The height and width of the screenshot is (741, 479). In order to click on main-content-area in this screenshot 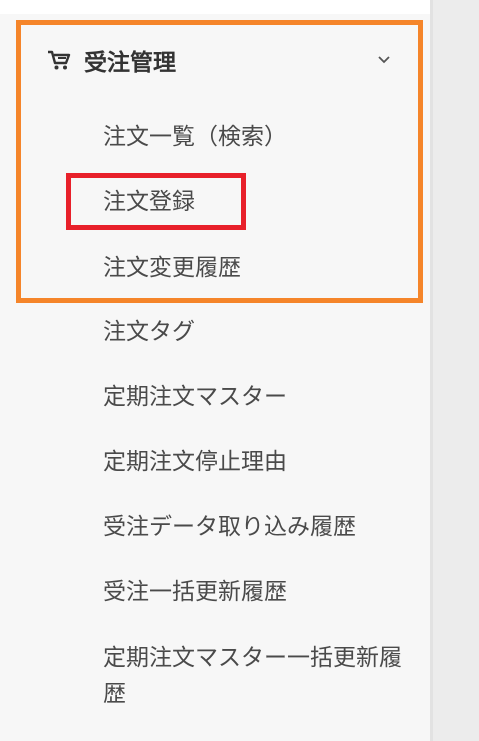, I will do `click(456, 370)`.